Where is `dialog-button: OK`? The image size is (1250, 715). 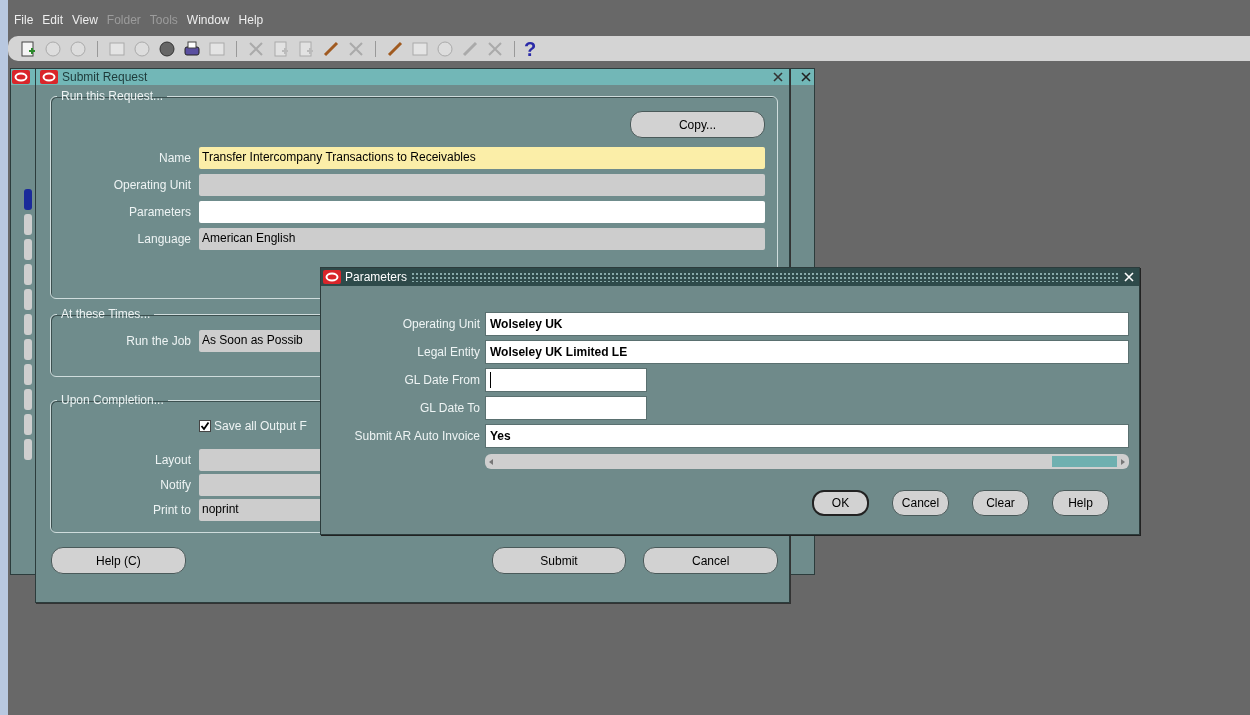
dialog-button: OK is located at coordinates (840, 503).